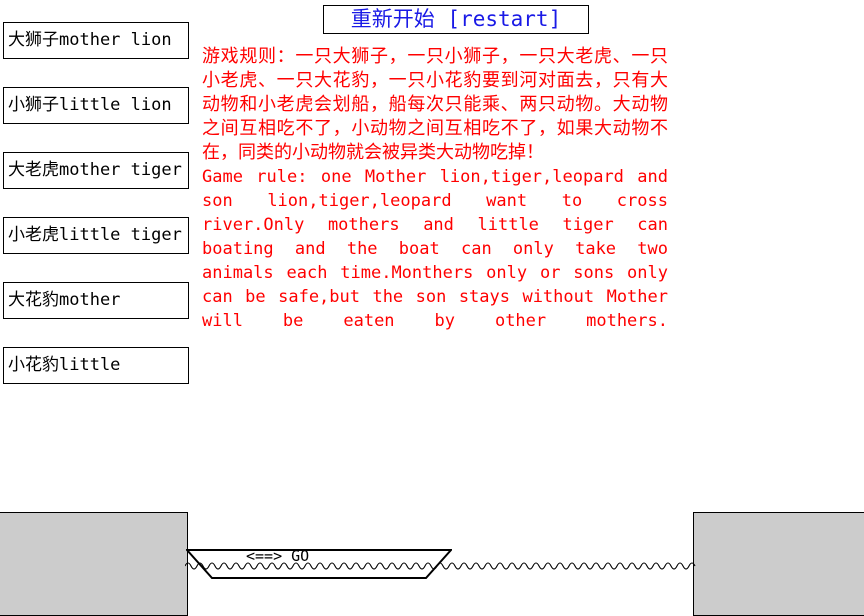  I want to click on animal-button-mother-leopard: 大花豹mother, so click(96, 300).